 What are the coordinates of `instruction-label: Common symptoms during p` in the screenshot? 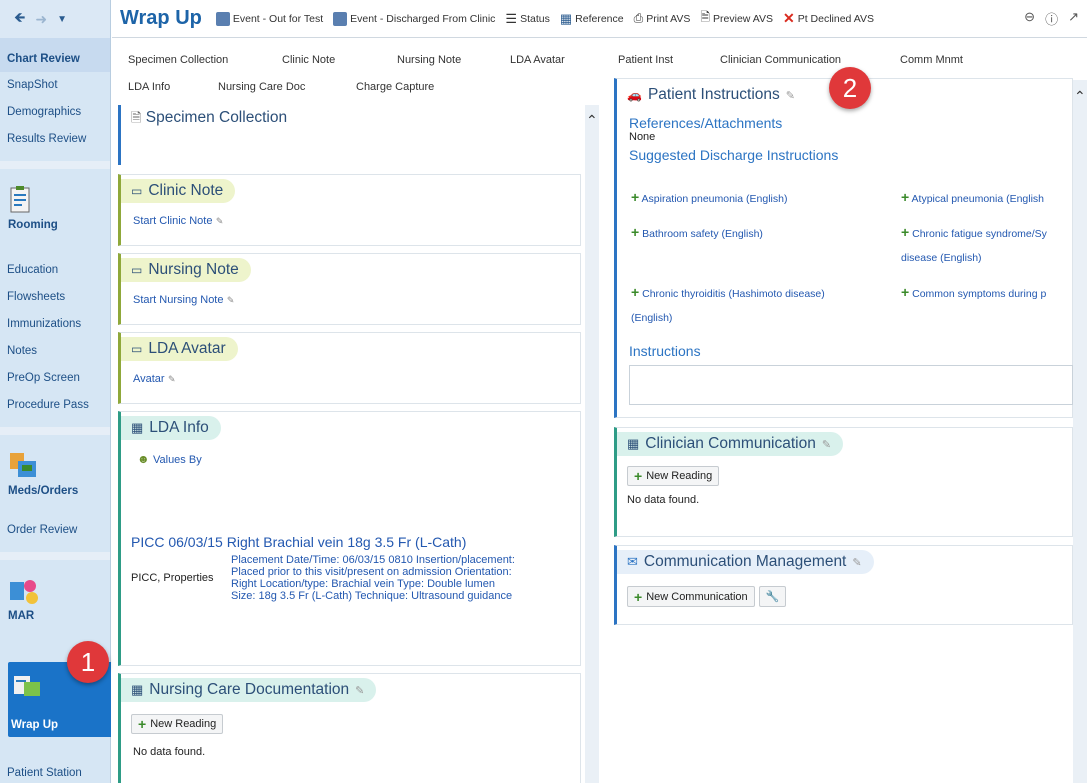 It's located at (979, 294).